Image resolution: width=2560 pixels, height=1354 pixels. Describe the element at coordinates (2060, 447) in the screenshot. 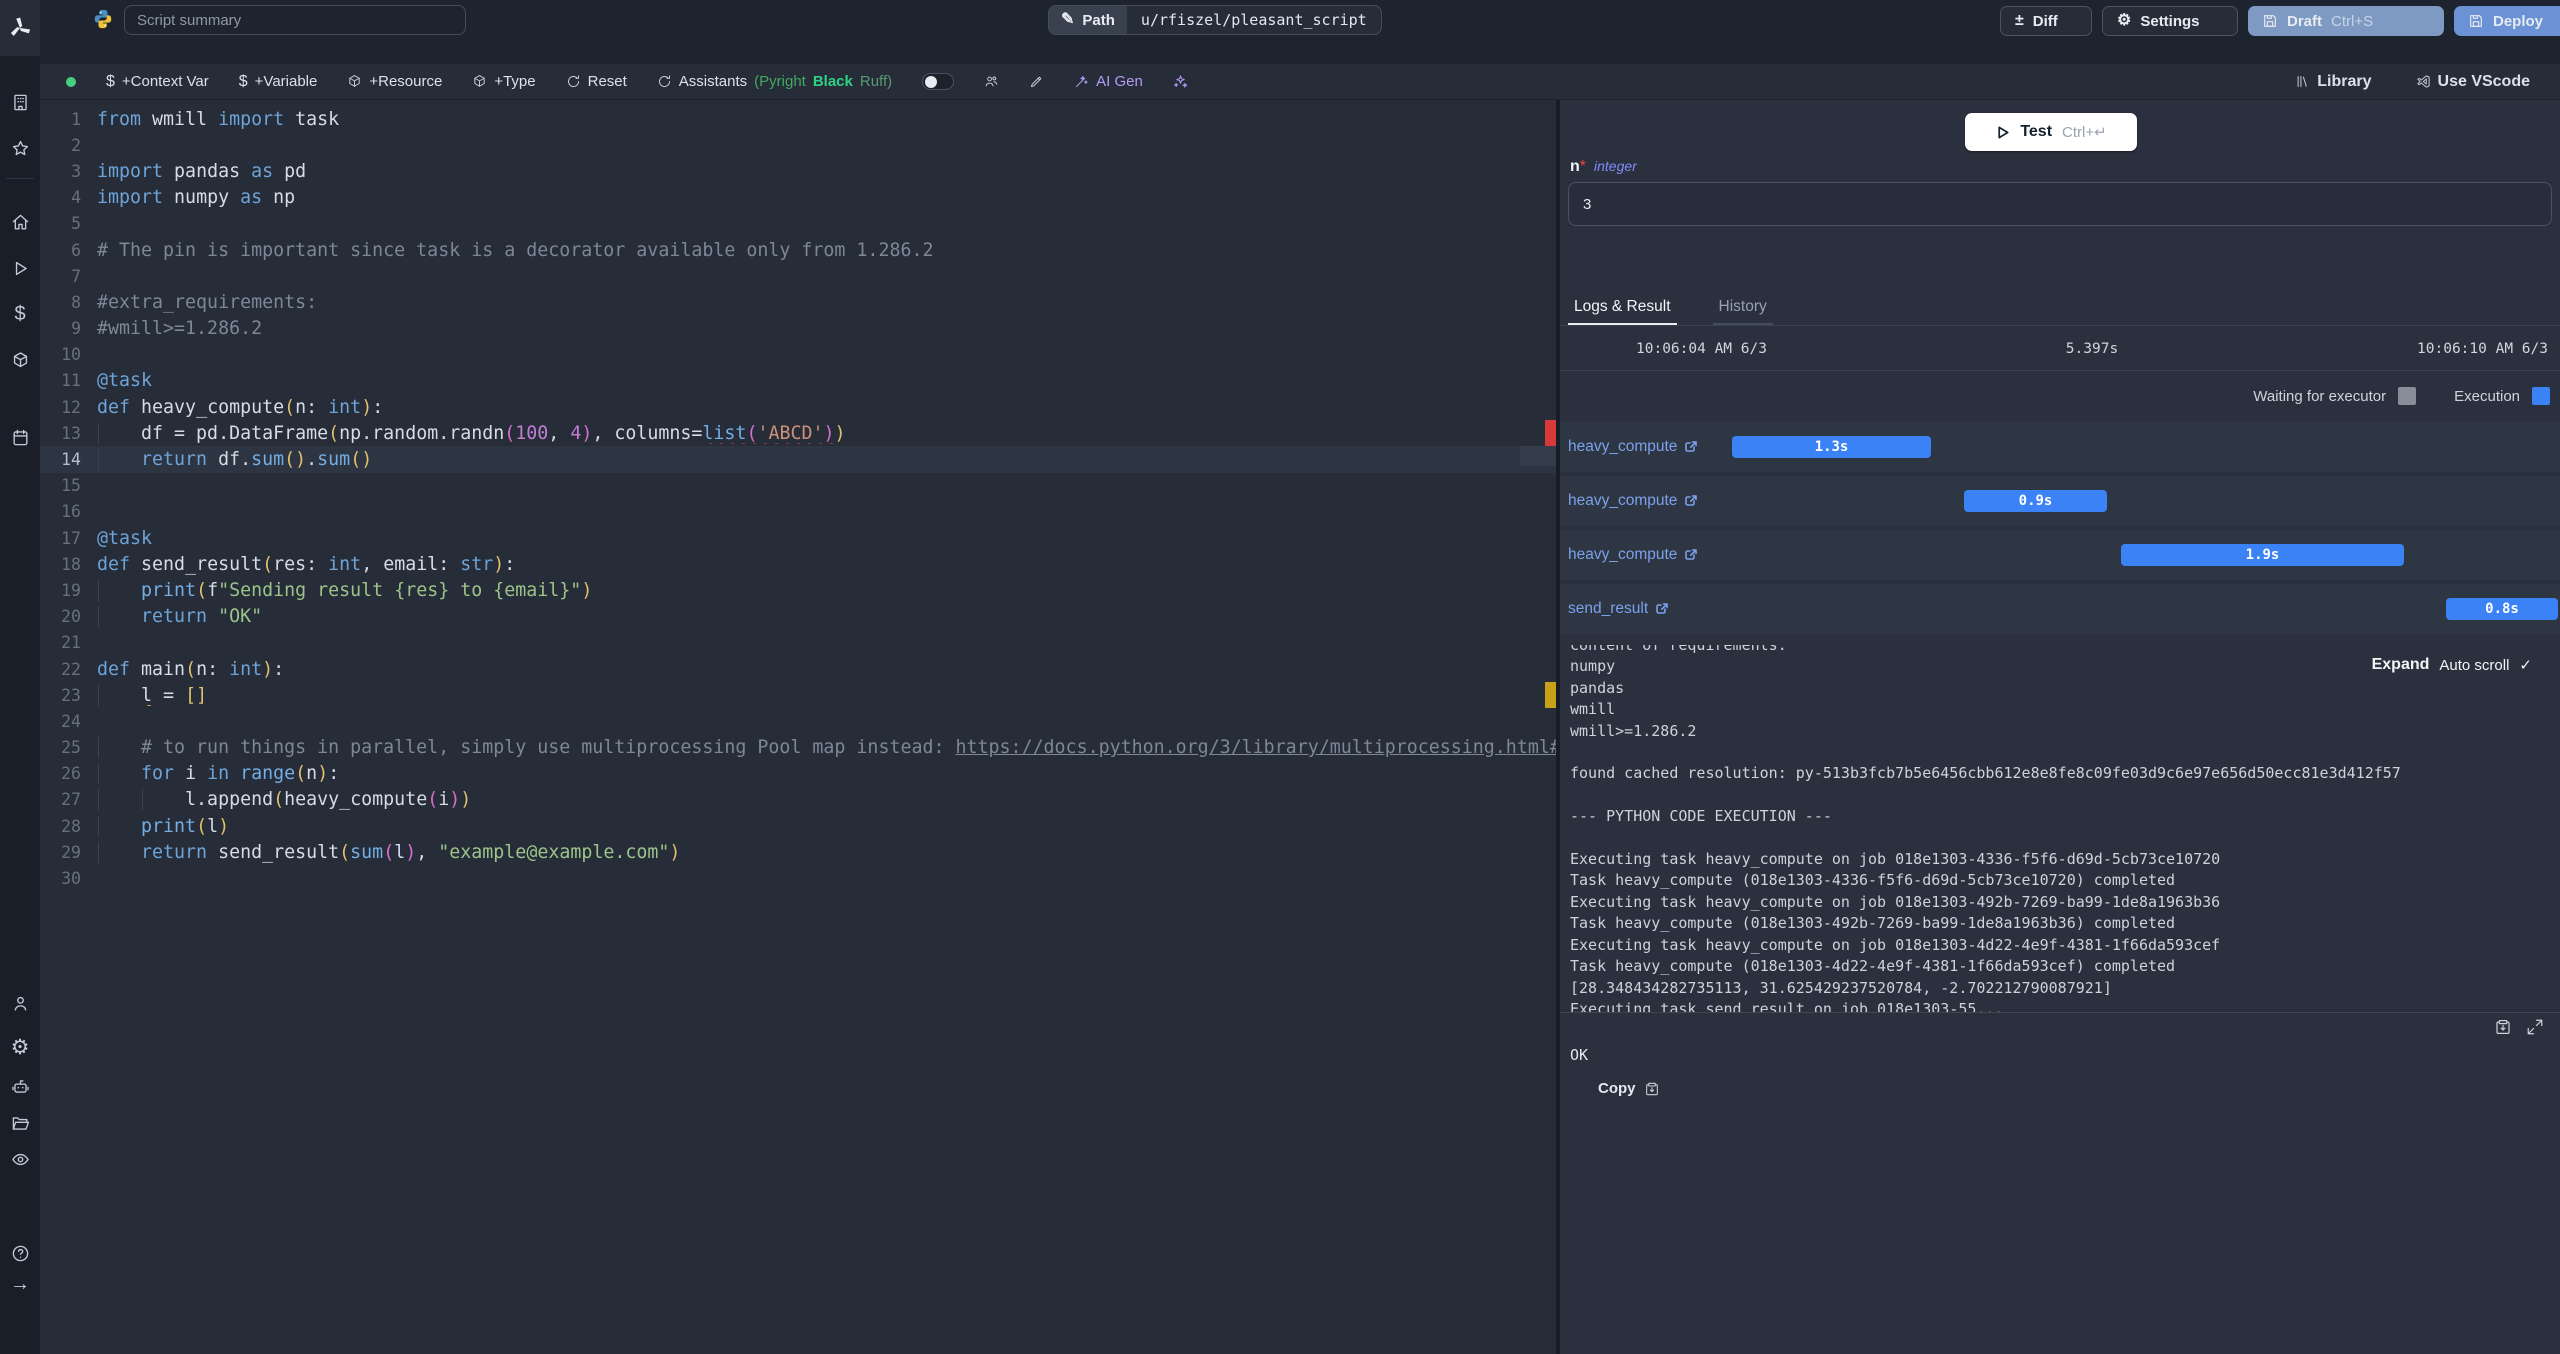

I see `timeline-row: heavy_compute 1.3s` at that location.